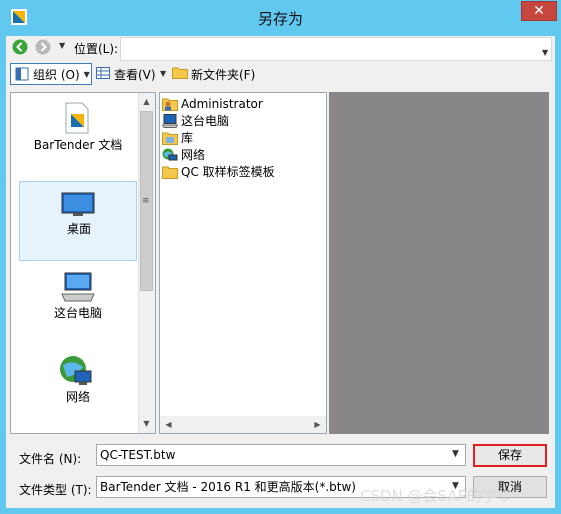 The image size is (561, 514). Describe the element at coordinates (317, 424) in the screenshot. I see `scroll-right-icon: ▶` at that location.